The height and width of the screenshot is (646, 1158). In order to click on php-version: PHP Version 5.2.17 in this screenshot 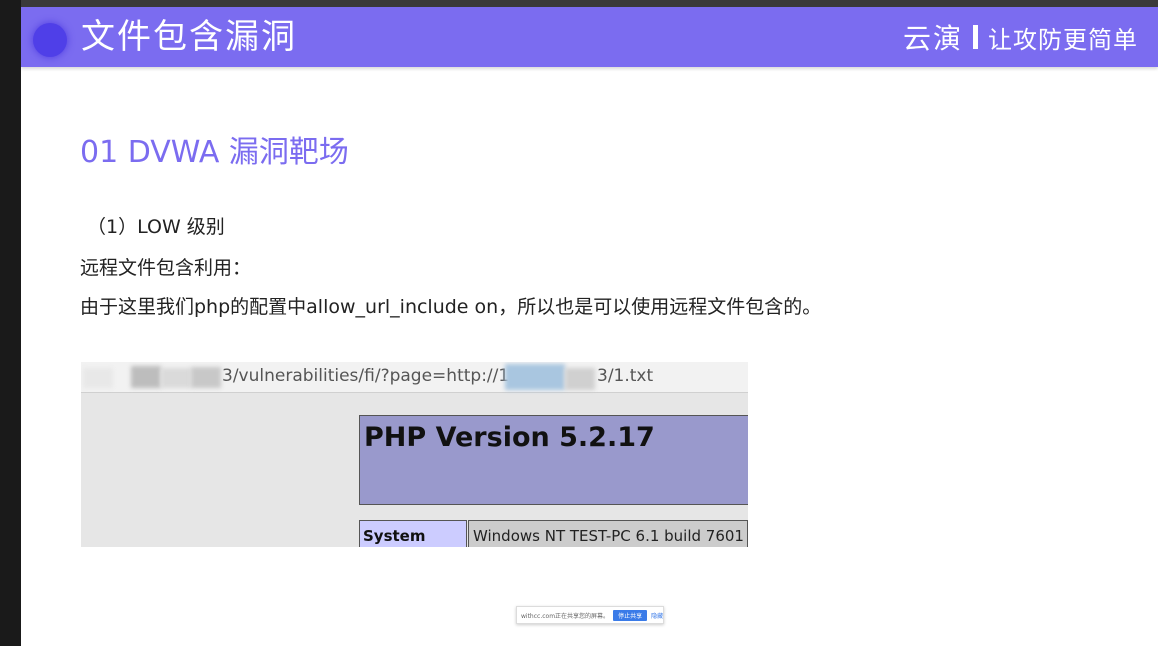, I will do `click(509, 437)`.